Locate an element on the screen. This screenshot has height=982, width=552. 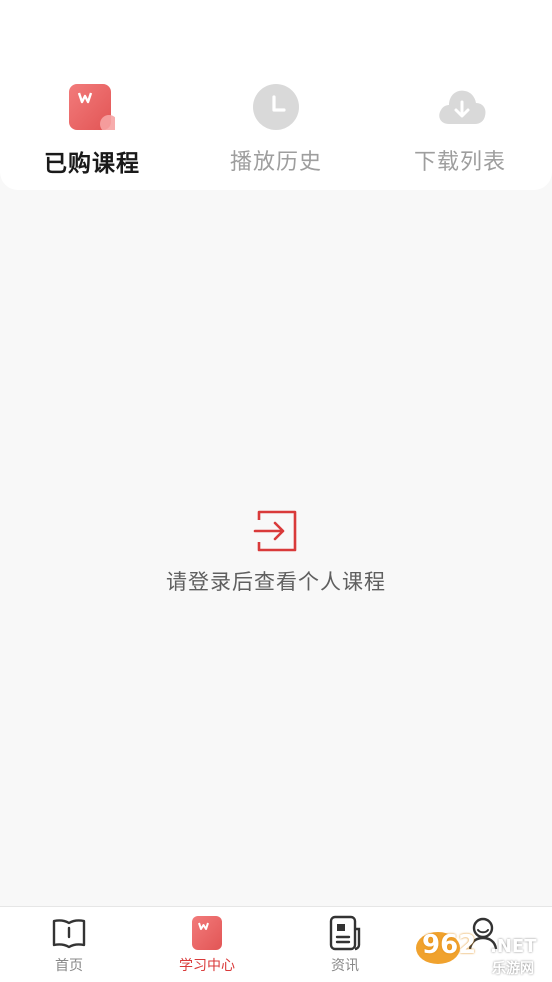
purchased-courses-icon is located at coordinates (93, 108).